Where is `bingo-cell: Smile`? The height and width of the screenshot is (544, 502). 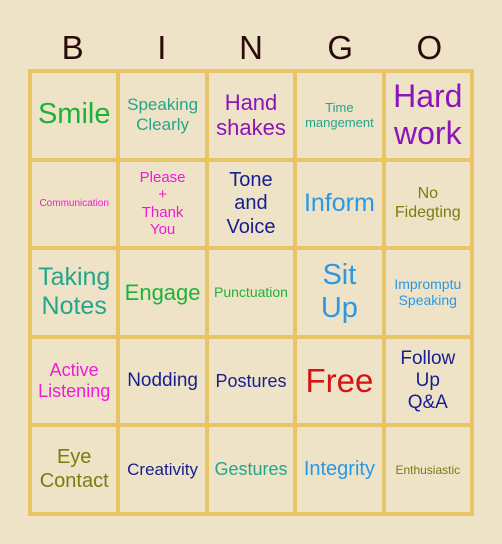 bingo-cell: Smile is located at coordinates (74, 115).